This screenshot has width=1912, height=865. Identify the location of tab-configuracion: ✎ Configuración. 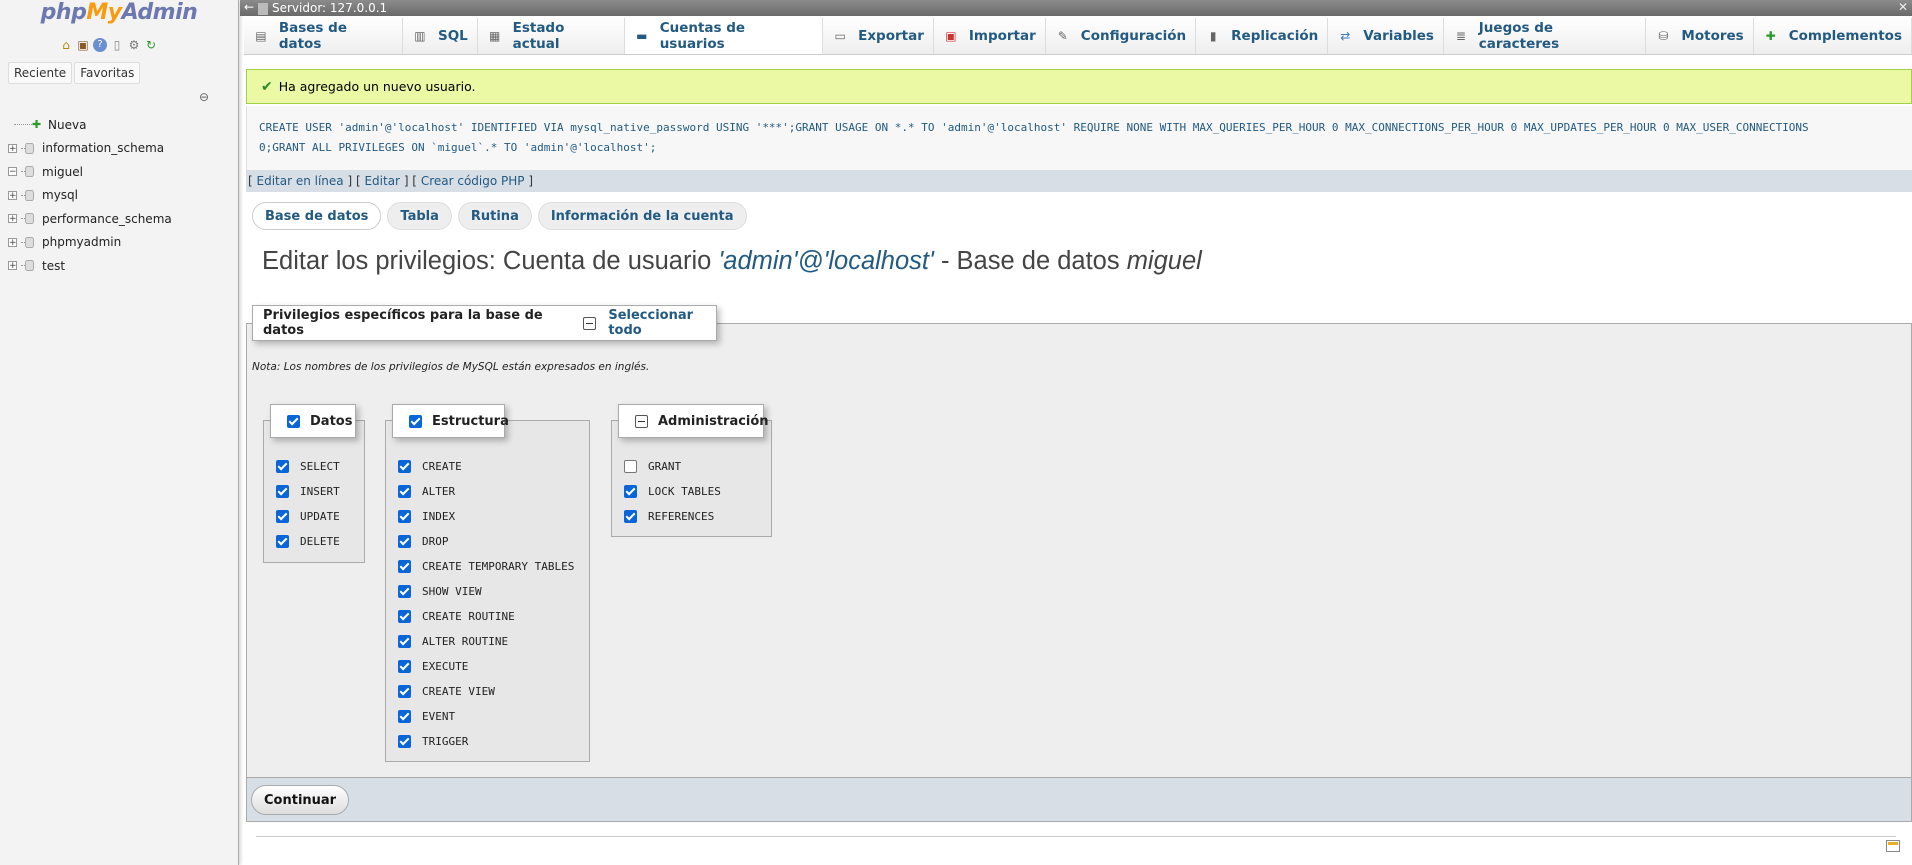
(1121, 36).